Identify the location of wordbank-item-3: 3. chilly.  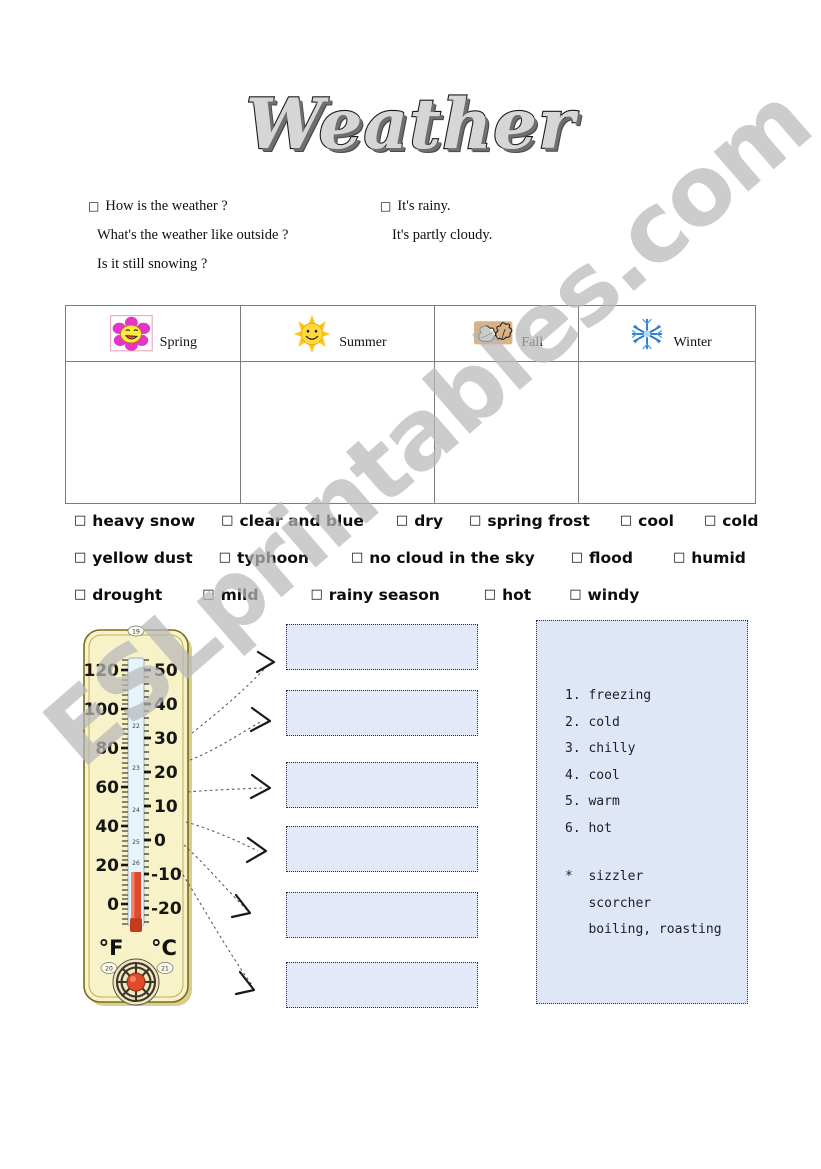
(600, 748).